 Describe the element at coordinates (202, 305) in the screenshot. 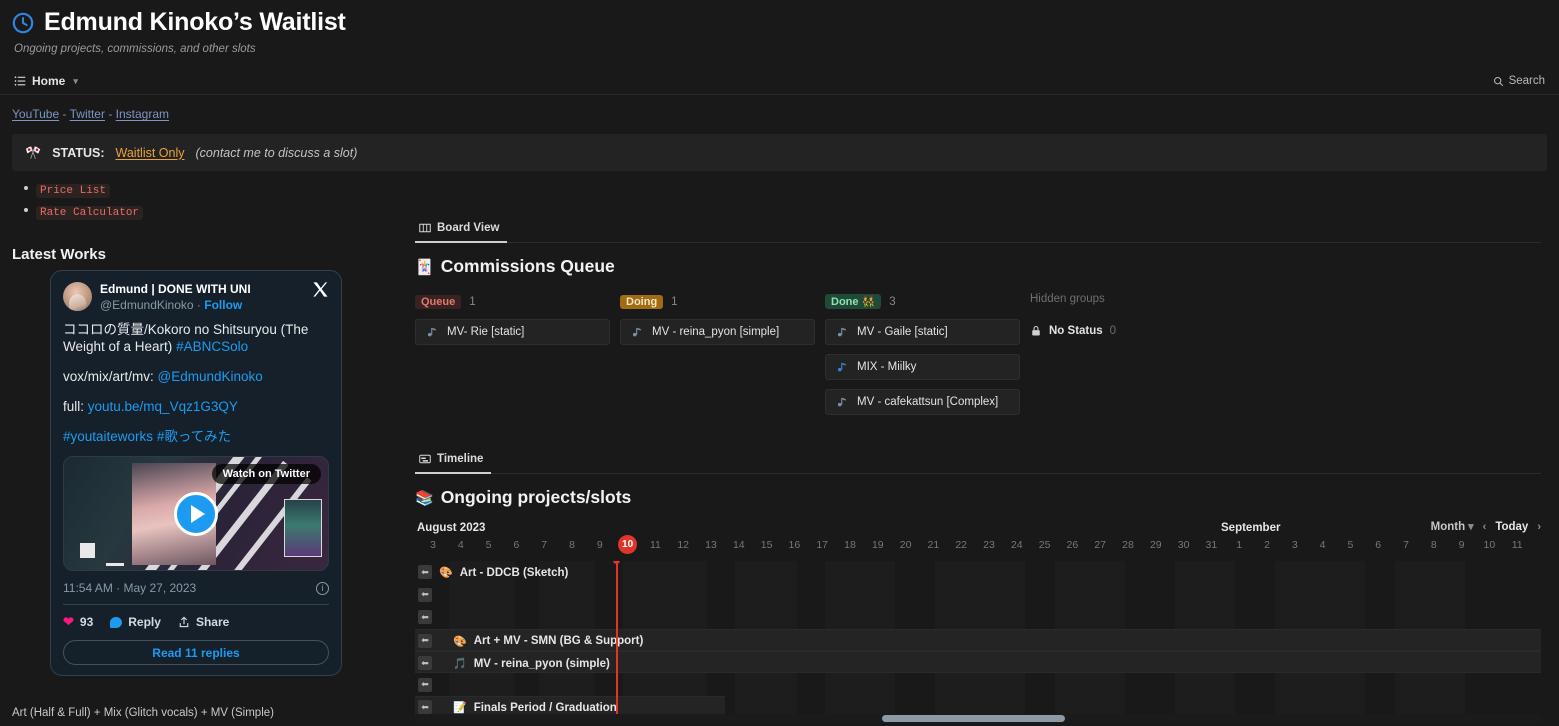

I see `tweet-handle-row: @EdmundKinoko · Follow` at that location.